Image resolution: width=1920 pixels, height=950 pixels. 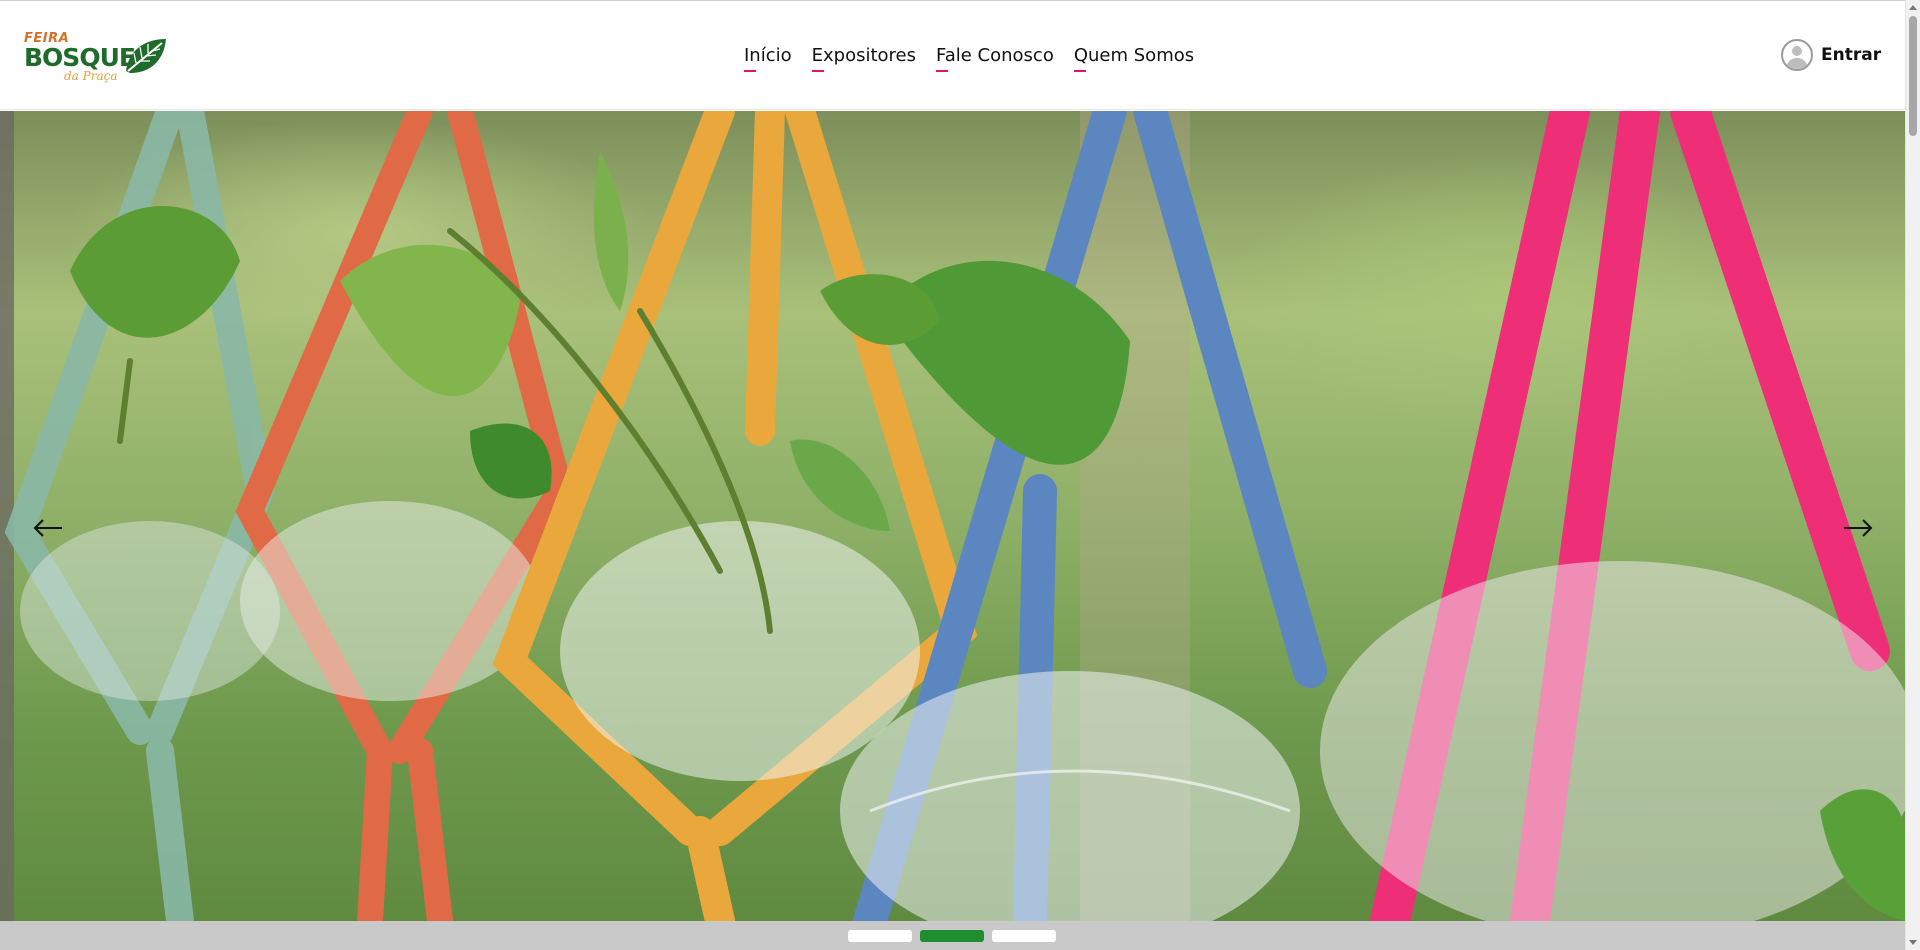 I want to click on arrow-right-icon, so click(x=1858, y=528).